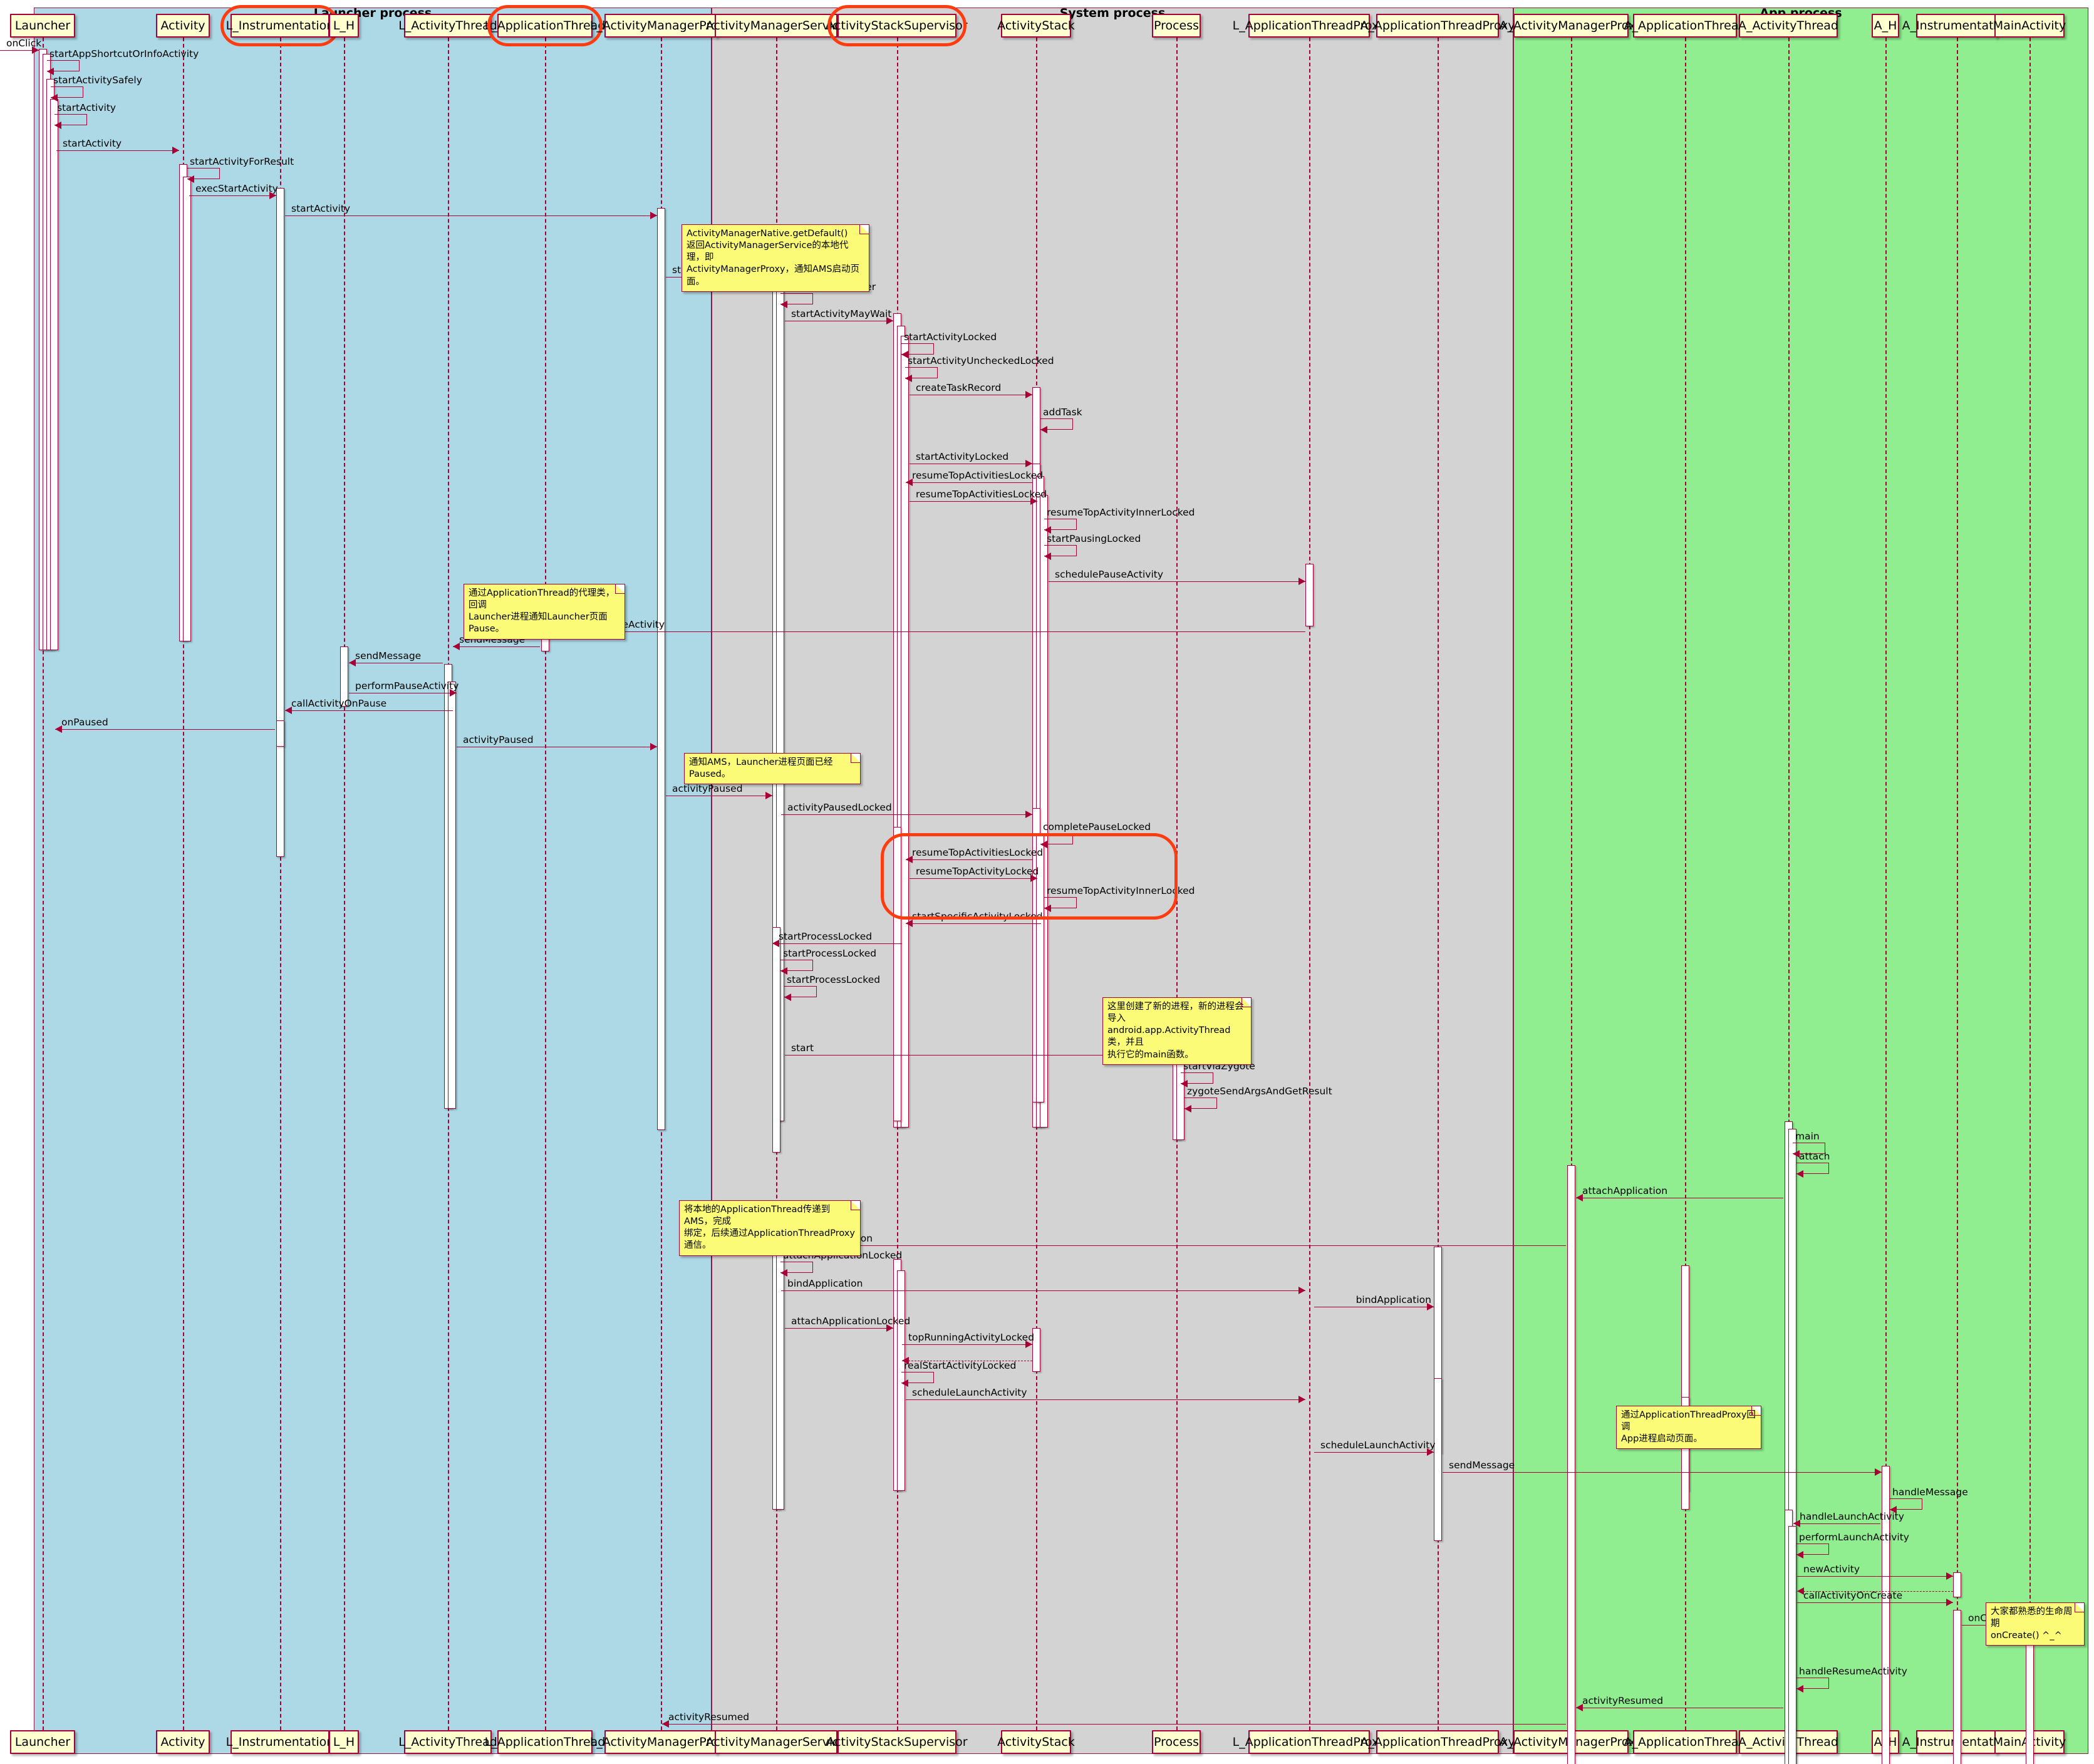 Image resolution: width=2094 pixels, height=1764 pixels. What do you see at coordinates (1310, 884) in the screenshot?
I see `lifeline-L_ApplicationThreadProxy` at bounding box center [1310, 884].